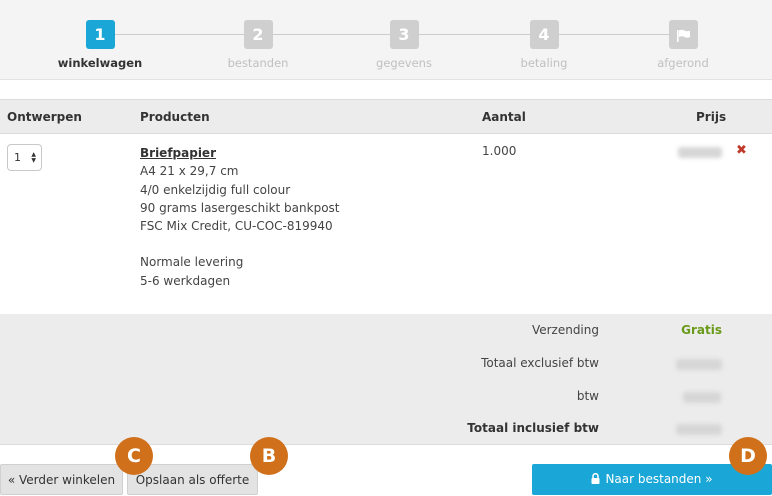 The image size is (772, 496). What do you see at coordinates (504, 117) in the screenshot?
I see `header-quantity: Aantal` at bounding box center [504, 117].